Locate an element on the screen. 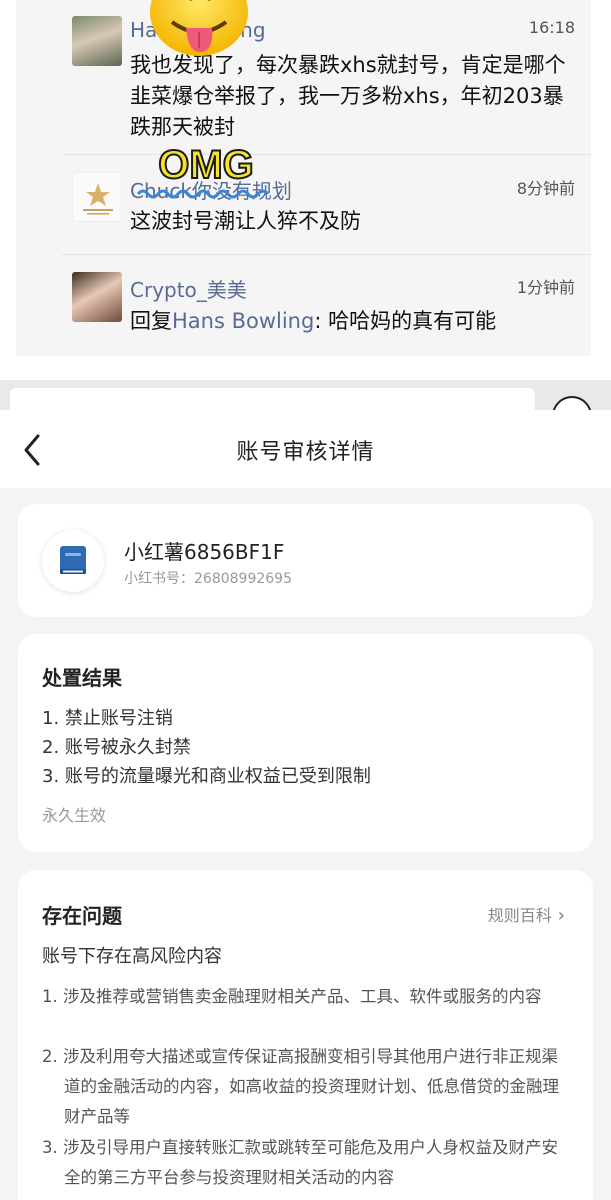  chevron-right-icon: › is located at coordinates (561, 915).